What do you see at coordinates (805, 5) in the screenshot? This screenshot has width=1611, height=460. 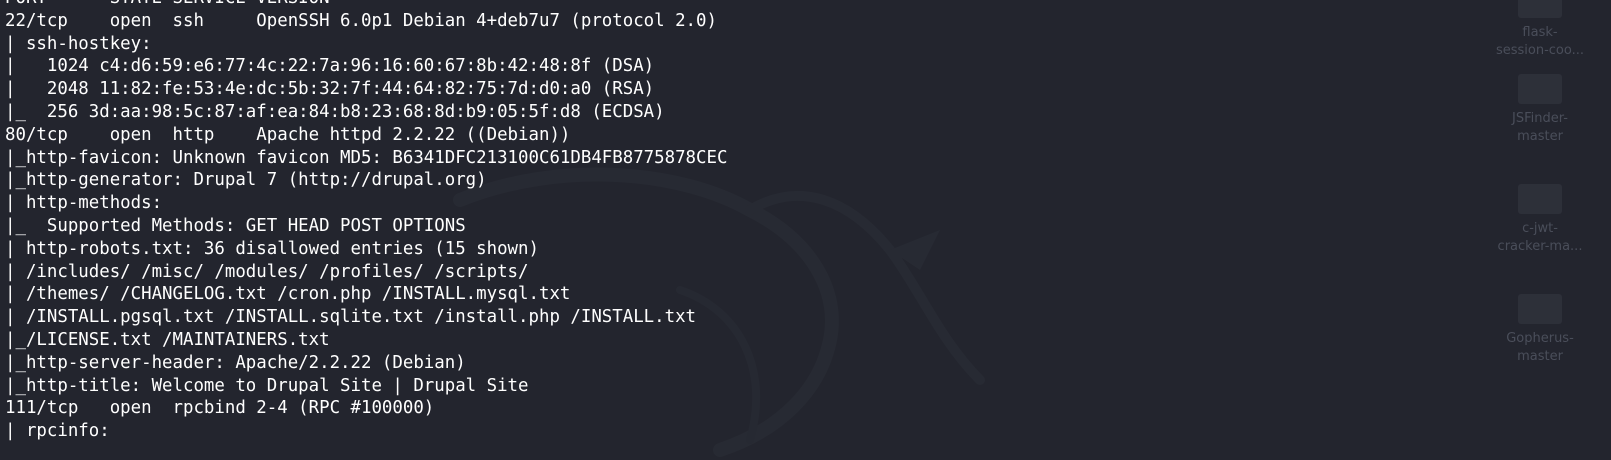 I see `terminal-line: PORT STATE SERVICE VERSION` at bounding box center [805, 5].